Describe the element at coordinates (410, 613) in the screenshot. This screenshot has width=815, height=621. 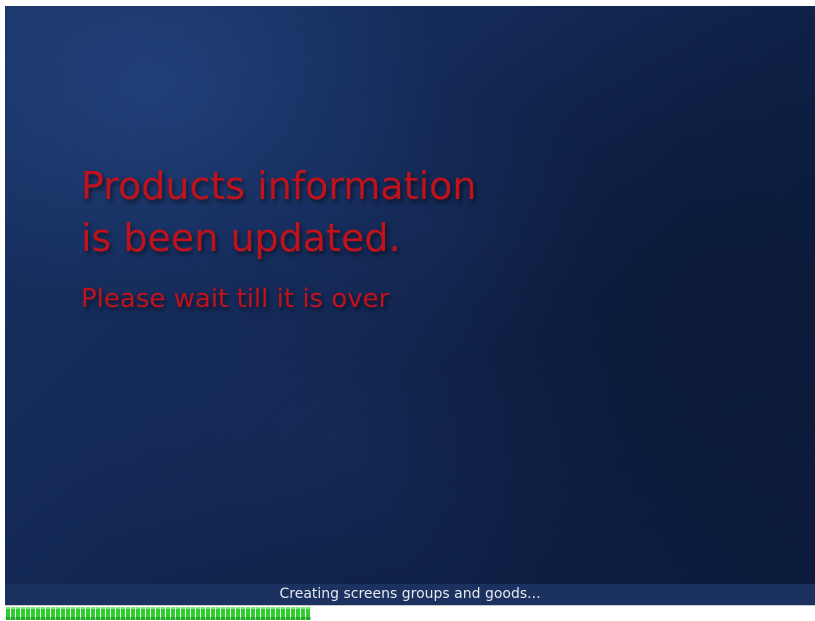
I see `progress-bar` at that location.